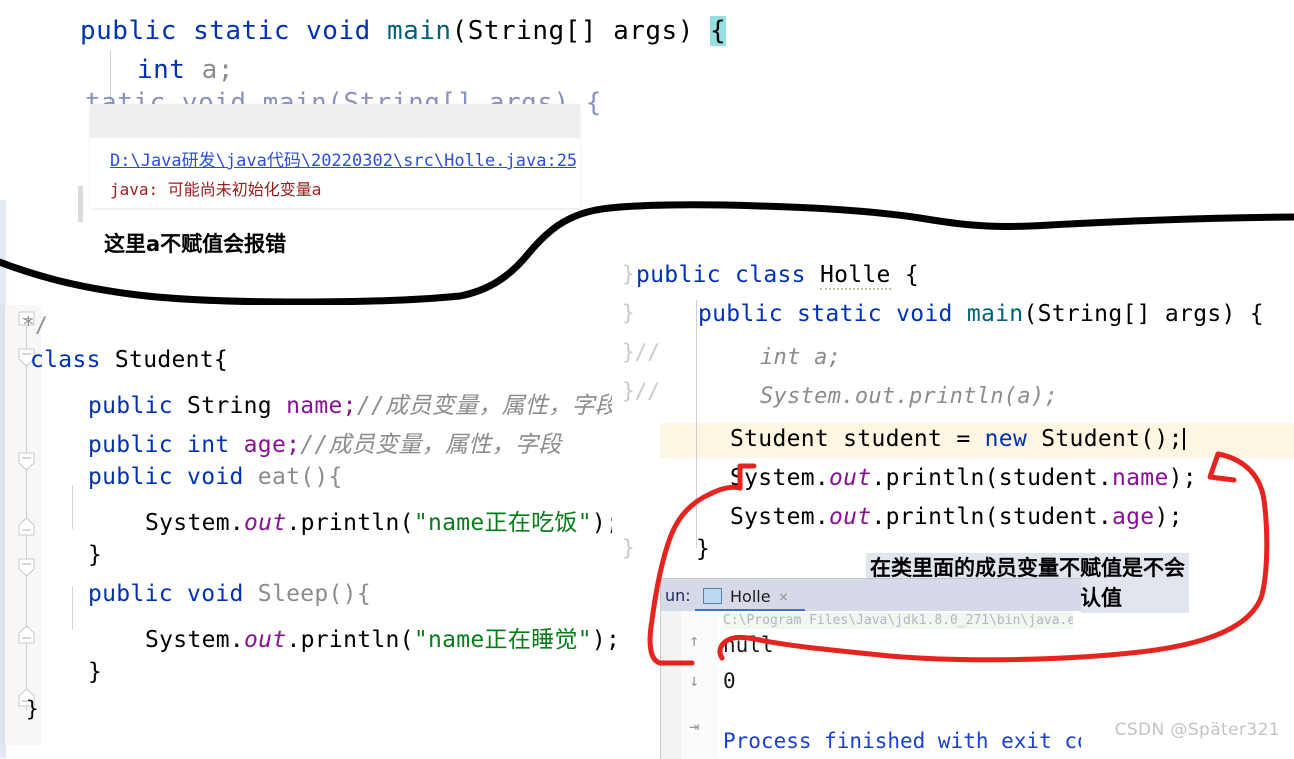 This screenshot has width=1294, height=759. I want to click on soft-wrap-icon: ⇥, so click(694, 727).